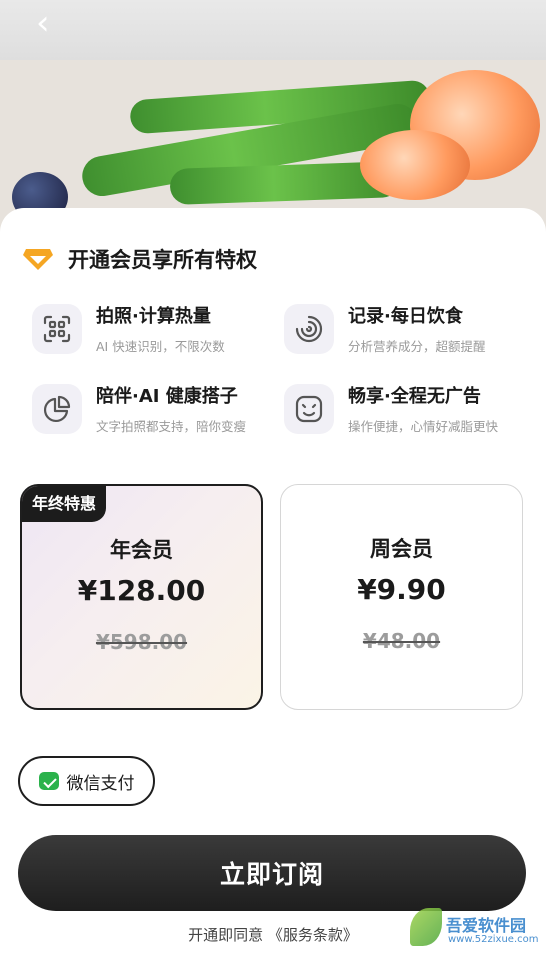 Image resolution: width=546 pixels, height=956 pixels. I want to click on wechat-pay-option: 微信支付, so click(86, 781).